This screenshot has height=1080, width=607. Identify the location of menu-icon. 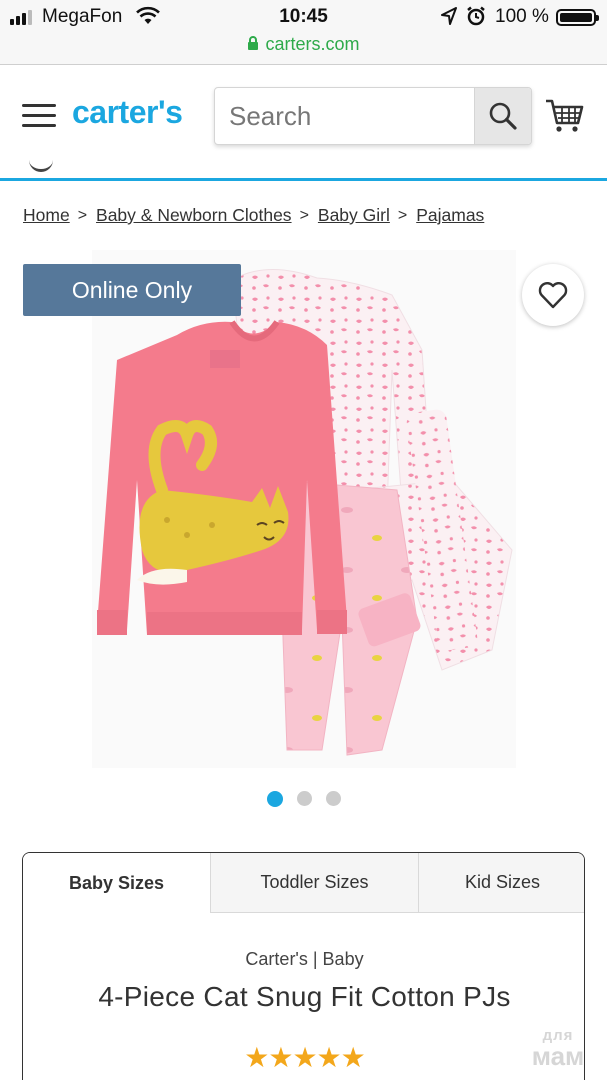
(39, 116).